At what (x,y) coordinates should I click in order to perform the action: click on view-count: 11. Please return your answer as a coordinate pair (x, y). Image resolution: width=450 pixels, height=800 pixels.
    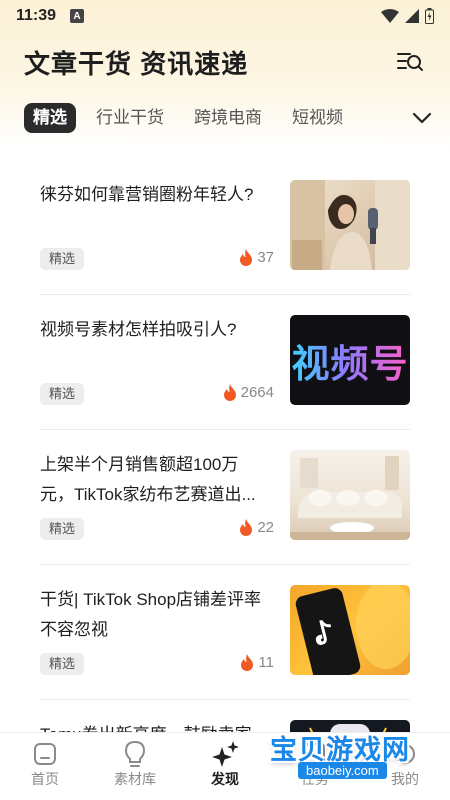
    Looking at the image, I should click on (257, 662).